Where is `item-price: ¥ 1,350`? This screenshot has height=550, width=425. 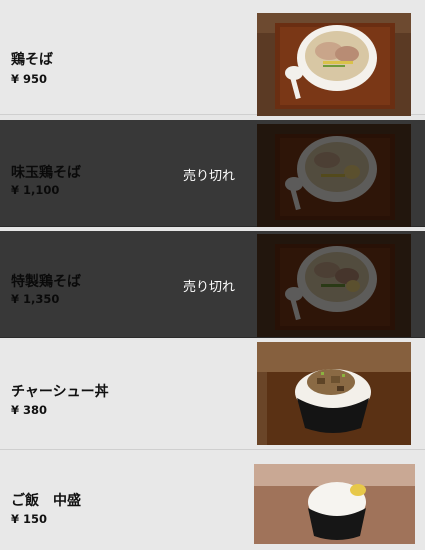 item-price: ¥ 1,350 is located at coordinates (35, 299).